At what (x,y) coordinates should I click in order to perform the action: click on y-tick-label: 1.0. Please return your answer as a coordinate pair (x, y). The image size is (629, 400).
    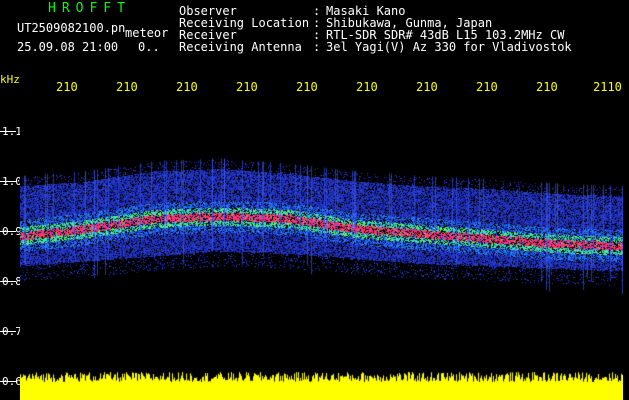
    Looking at the image, I should click on (12, 181).